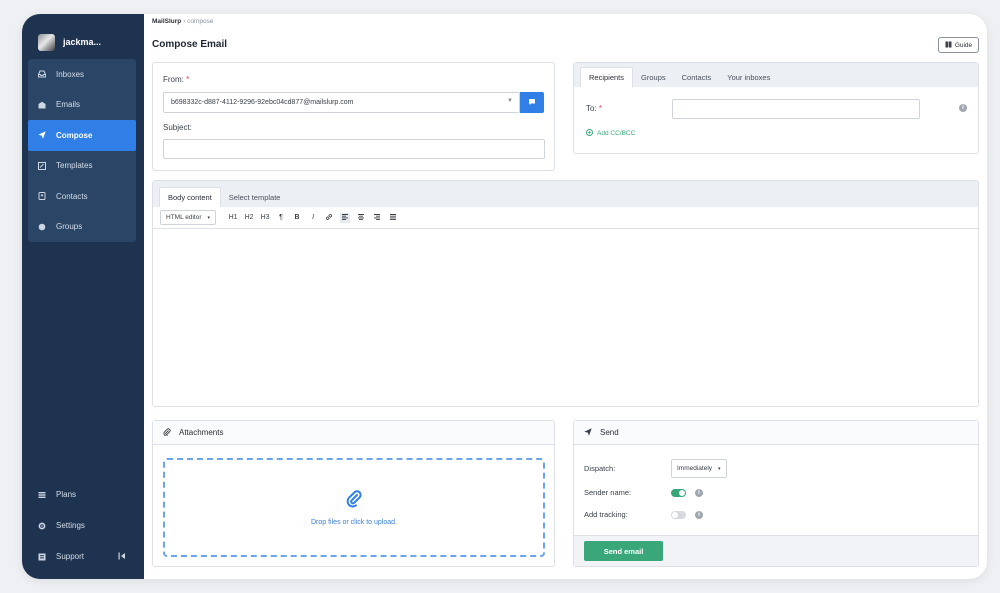 The image size is (1000, 593). I want to click on collapse-sidebar-icon, so click(122, 557).